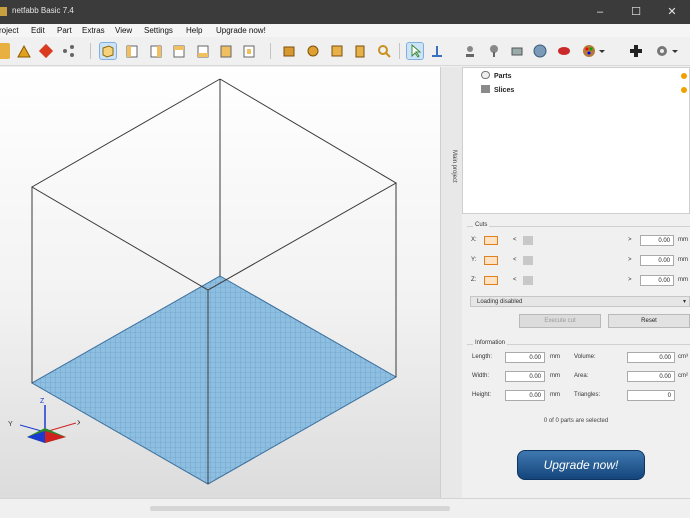  Describe the element at coordinates (5, 51) in the screenshot. I see `add-part-icon` at that location.